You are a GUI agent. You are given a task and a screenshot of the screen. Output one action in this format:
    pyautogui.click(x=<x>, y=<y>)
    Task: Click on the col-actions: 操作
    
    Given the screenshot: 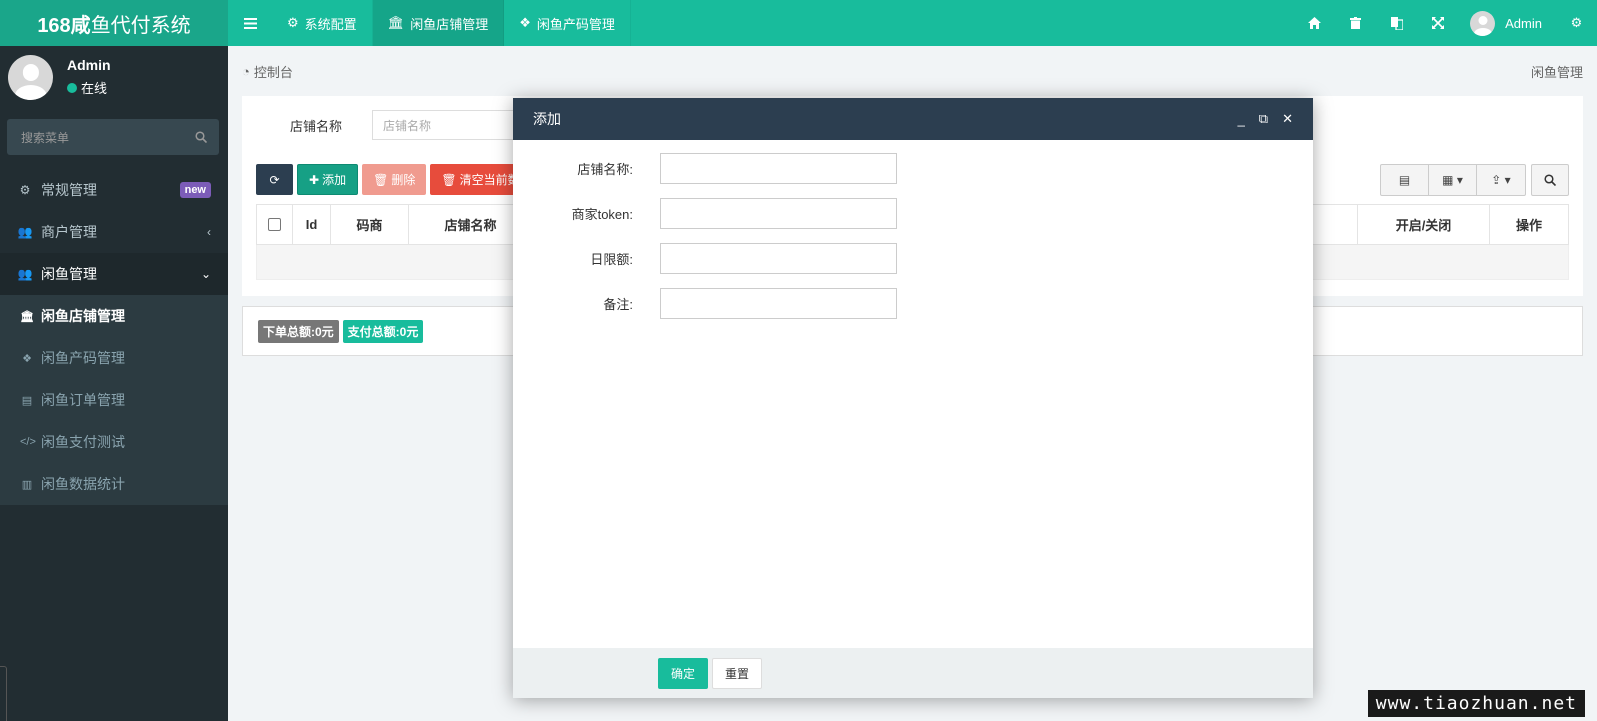 What is the action you would take?
    pyautogui.click(x=1528, y=225)
    